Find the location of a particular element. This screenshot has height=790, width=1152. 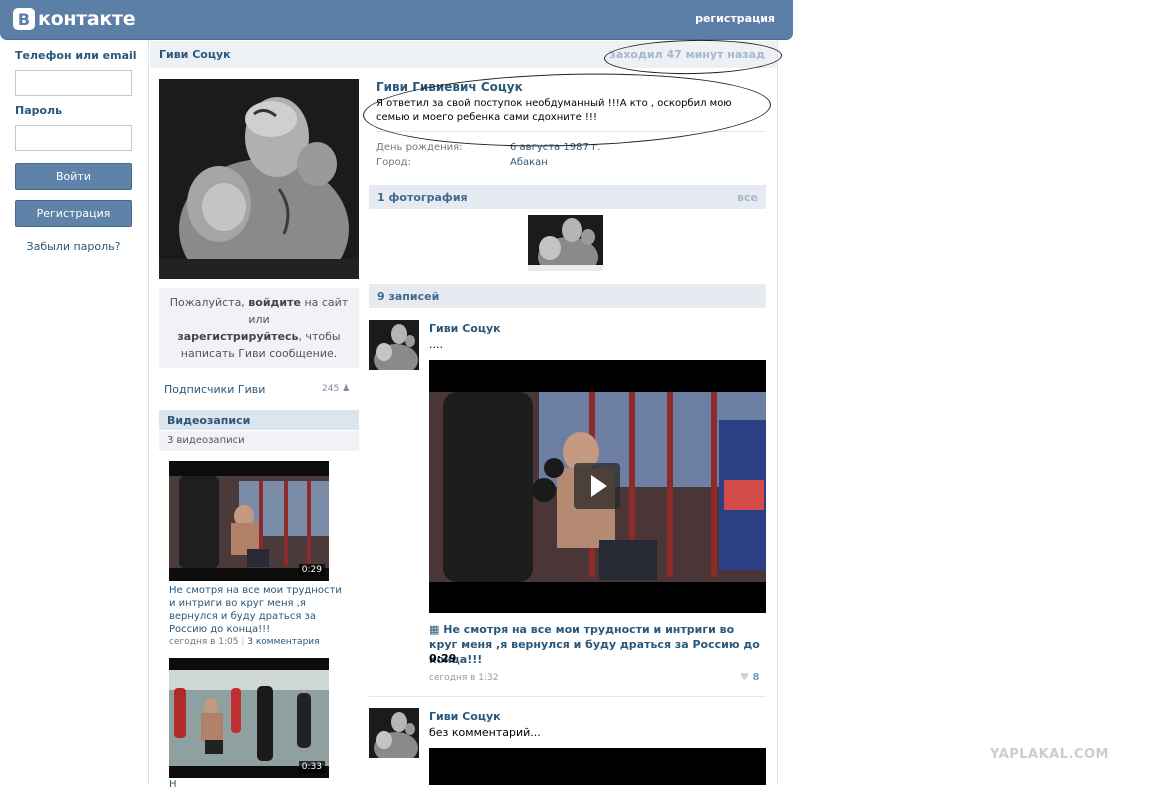

post-avatar-image is located at coordinates (394, 345).